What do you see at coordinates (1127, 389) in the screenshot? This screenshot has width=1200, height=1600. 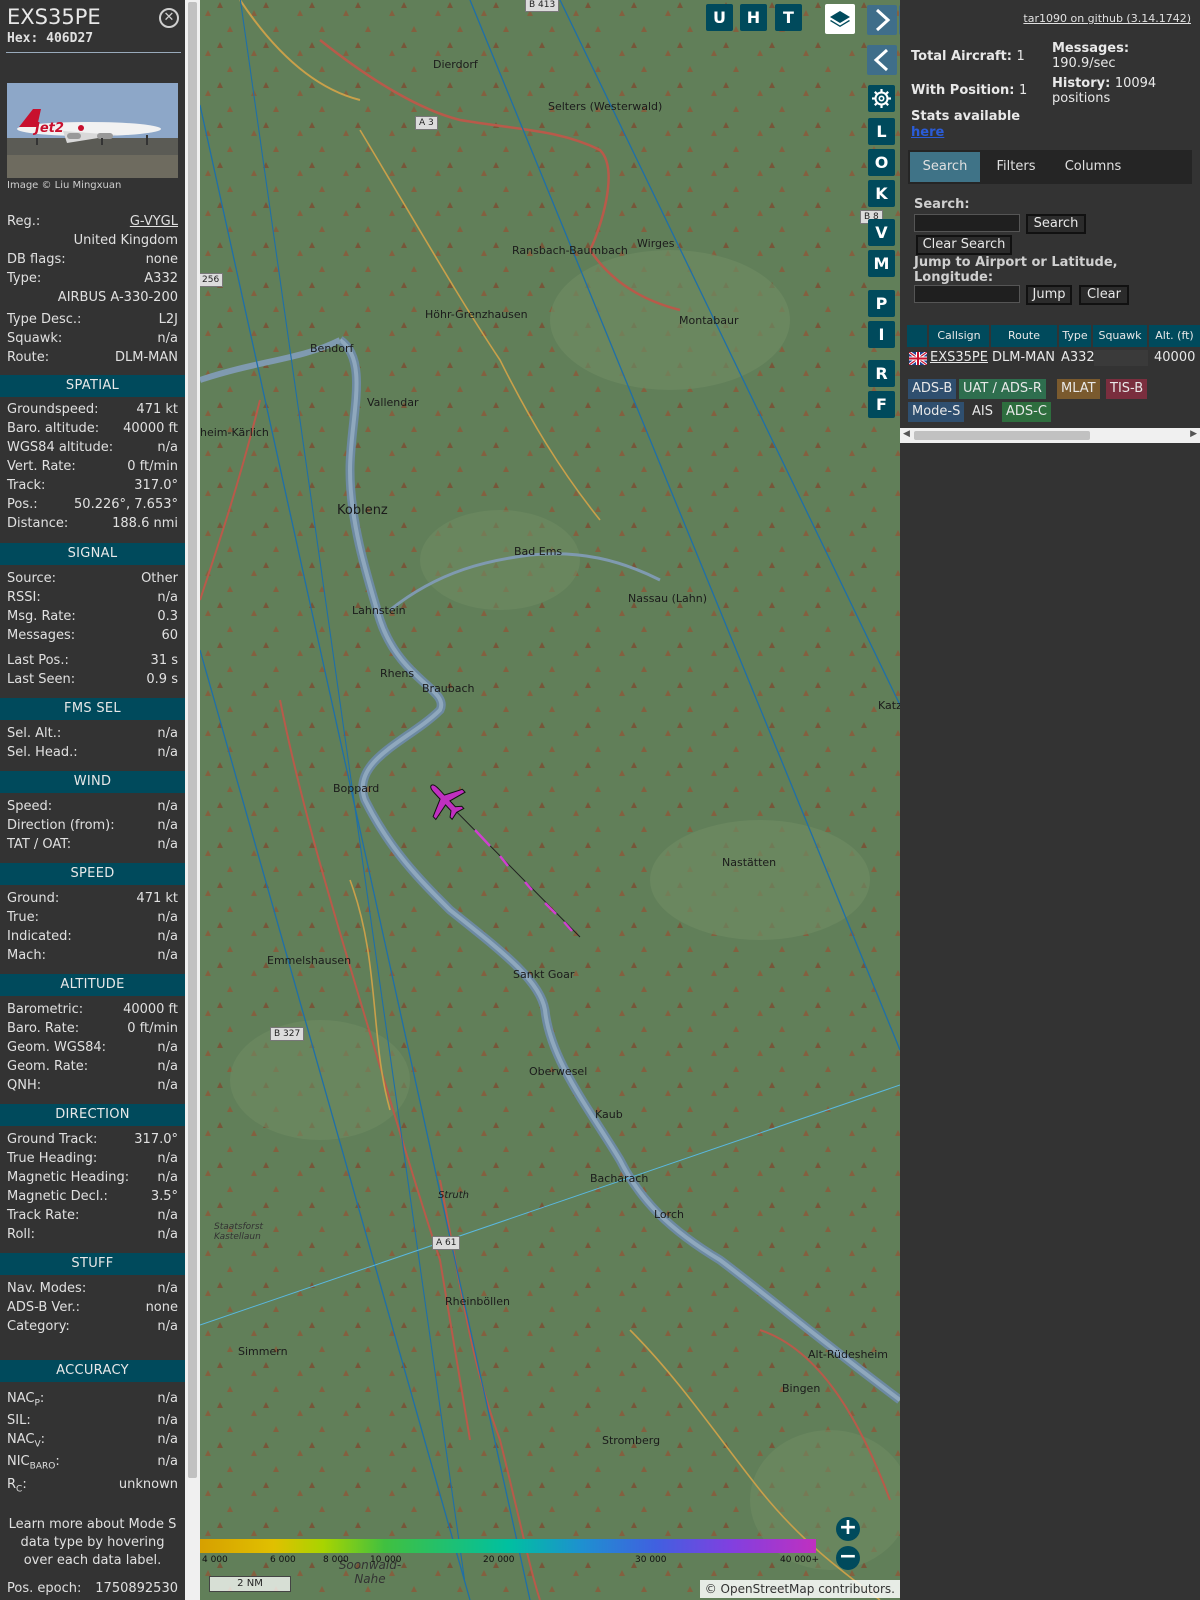 I see `source-chip-tisb: TIS-B` at bounding box center [1127, 389].